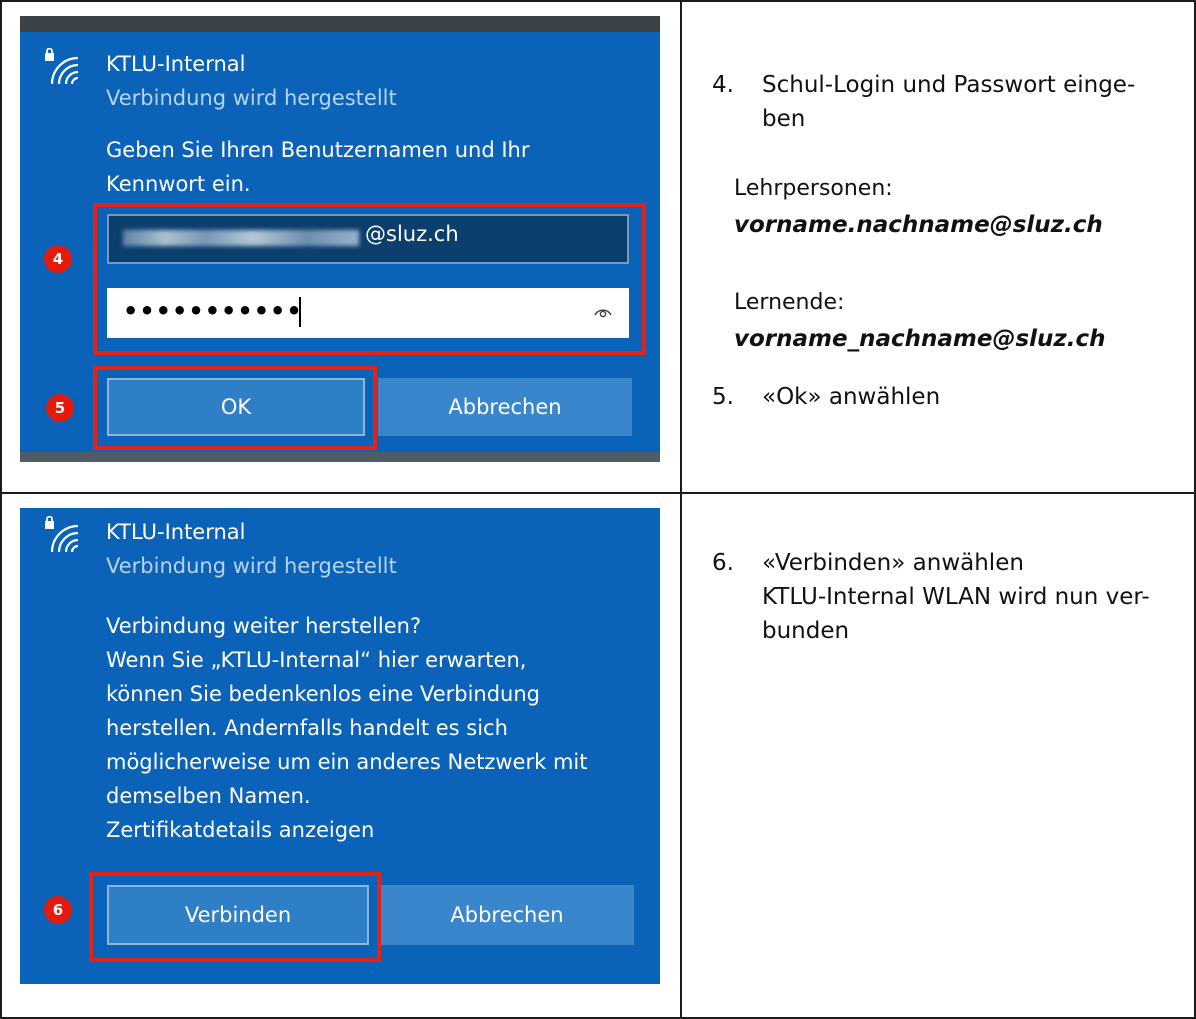 The height and width of the screenshot is (1019, 1196). I want to click on step-4: 4. Schul-Login und Passwort einge- ben, so click(942, 108).